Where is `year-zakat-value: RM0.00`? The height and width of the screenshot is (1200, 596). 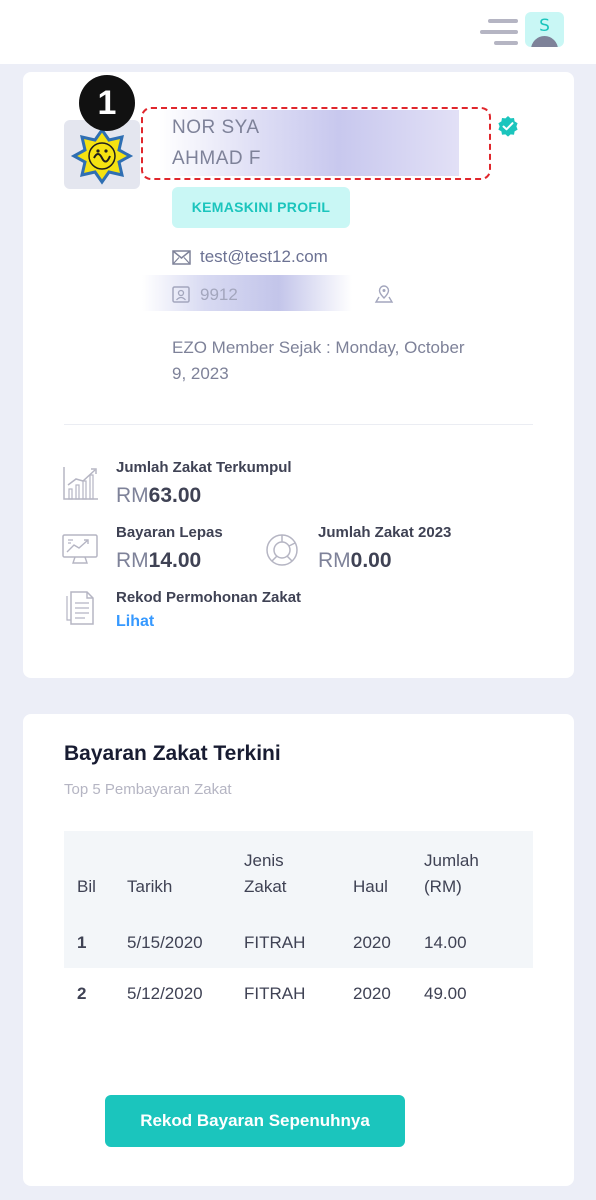 year-zakat-value: RM0.00 is located at coordinates (355, 561).